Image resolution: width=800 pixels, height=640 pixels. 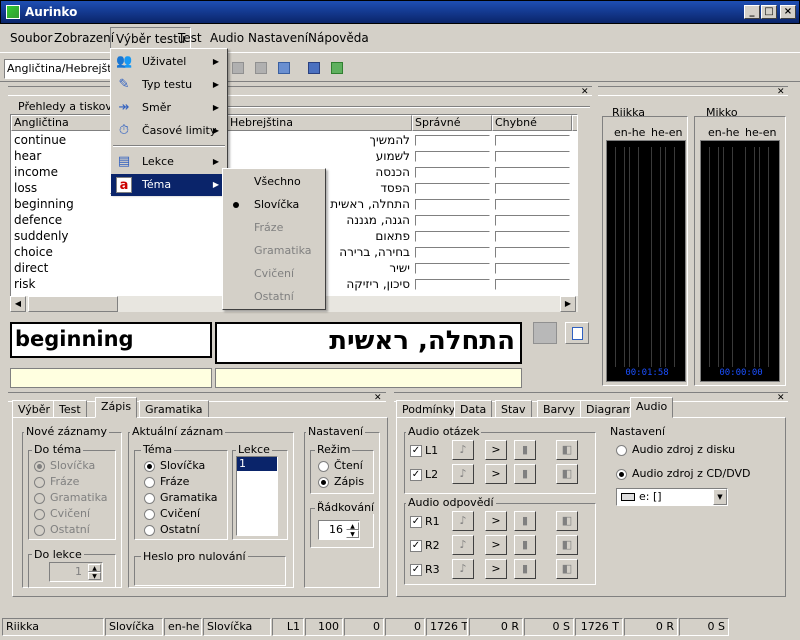 What do you see at coordinates (181, 497) in the screenshot?
I see `tema-radio: Gramatika` at bounding box center [181, 497].